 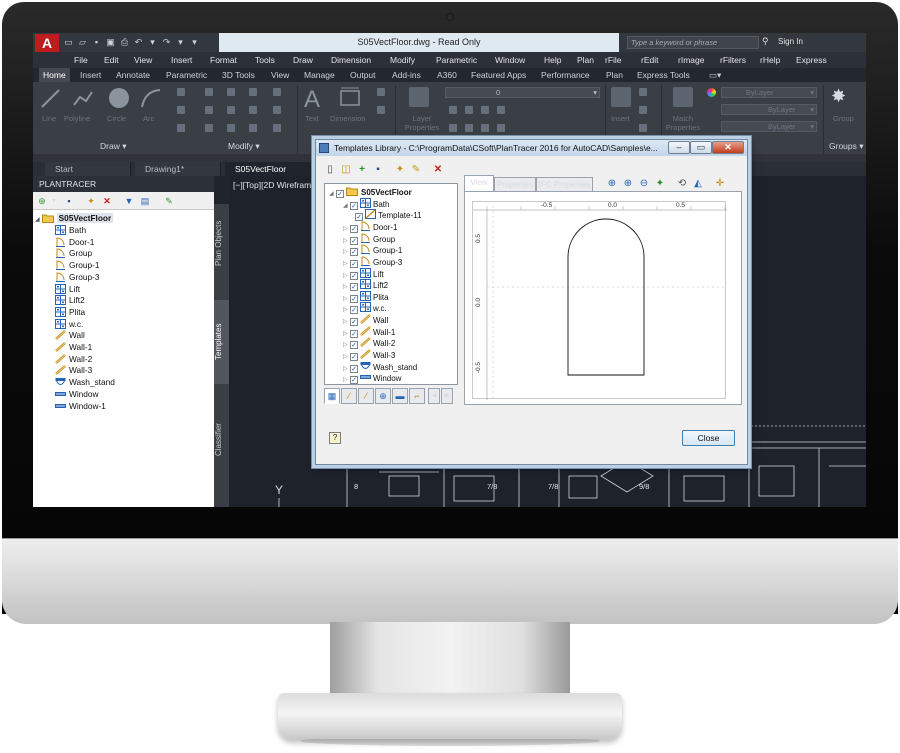 I want to click on dialog-tree-item-group-1: ▷ ✓ Group-1, so click(x=372, y=250).